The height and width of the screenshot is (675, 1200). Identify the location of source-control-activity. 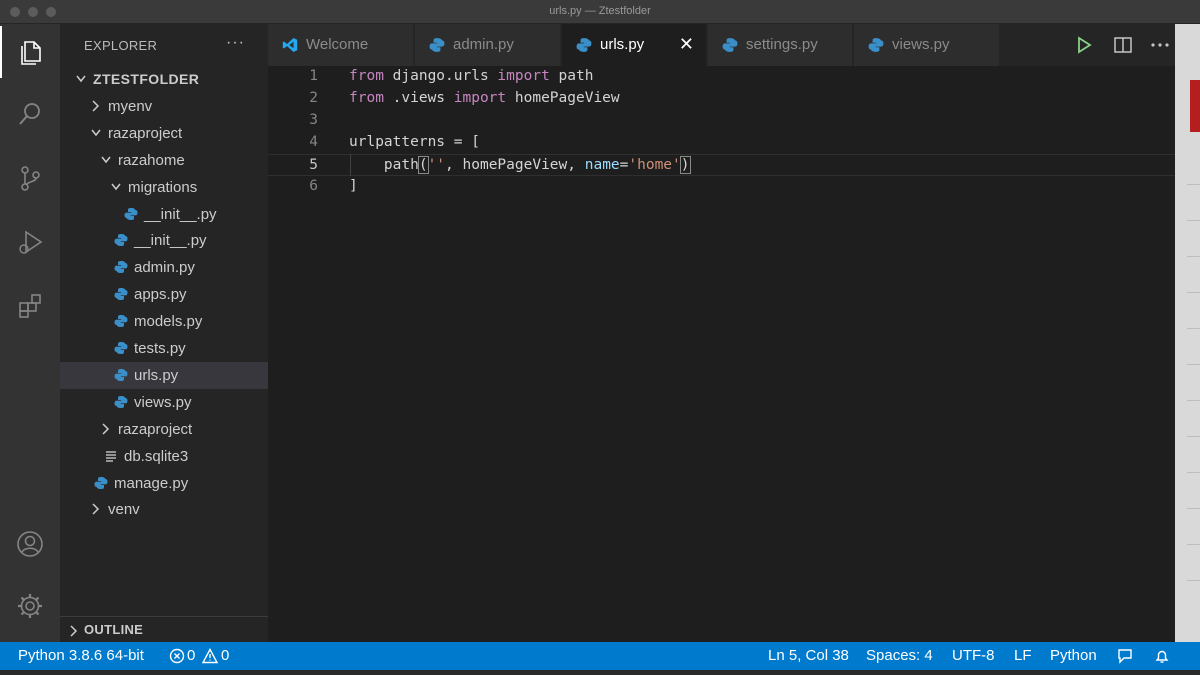
(30, 178).